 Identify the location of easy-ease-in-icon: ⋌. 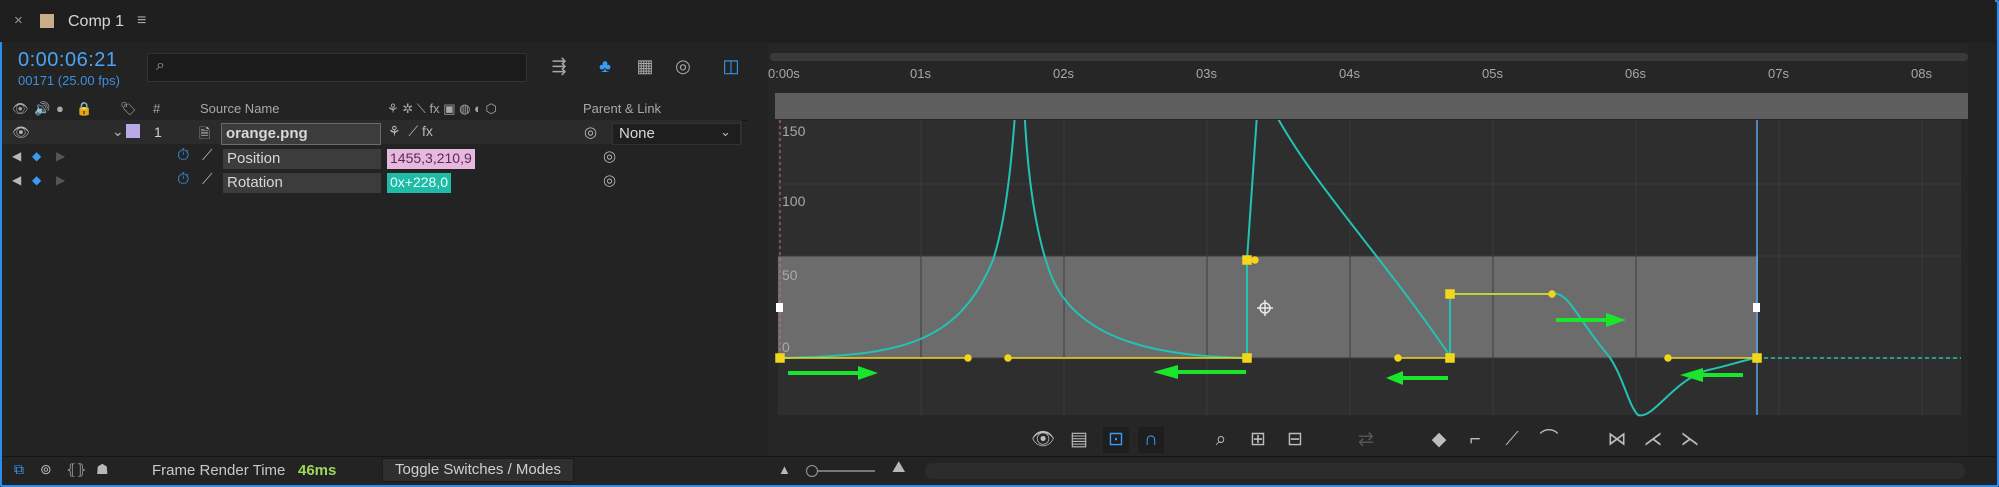
(1653, 440).